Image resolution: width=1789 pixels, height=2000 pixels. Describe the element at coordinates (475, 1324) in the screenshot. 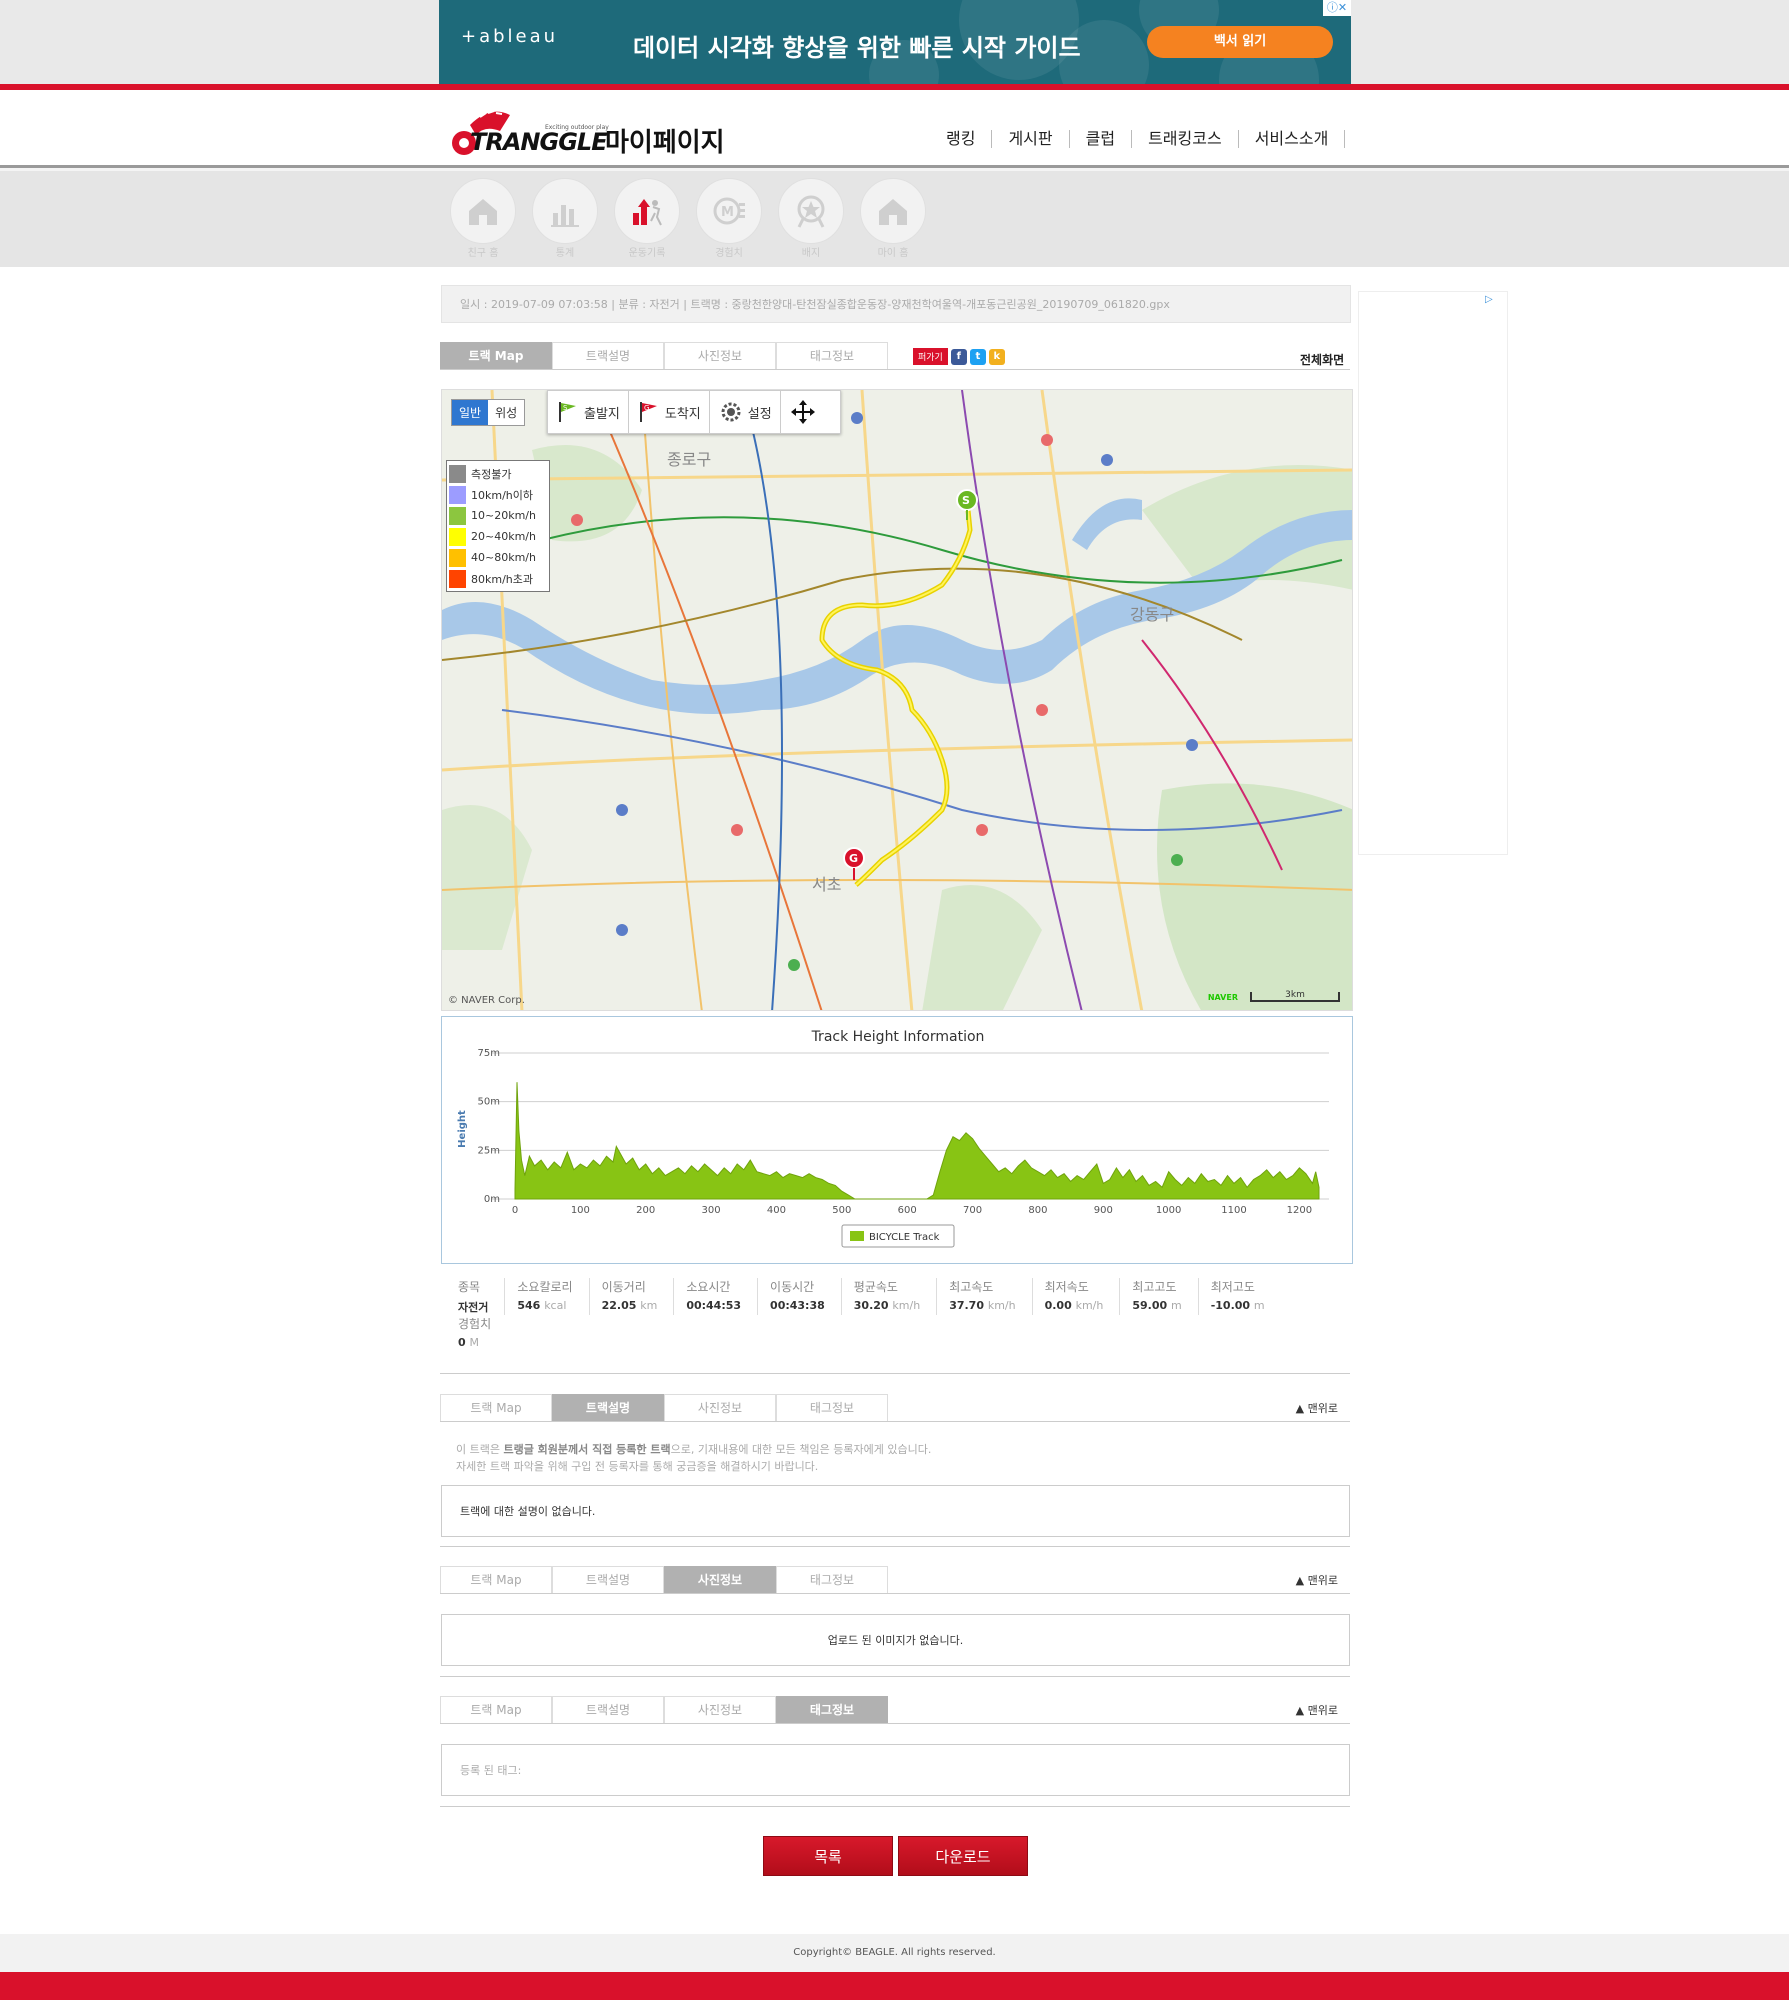

I see `stat-label: 경험치` at that location.